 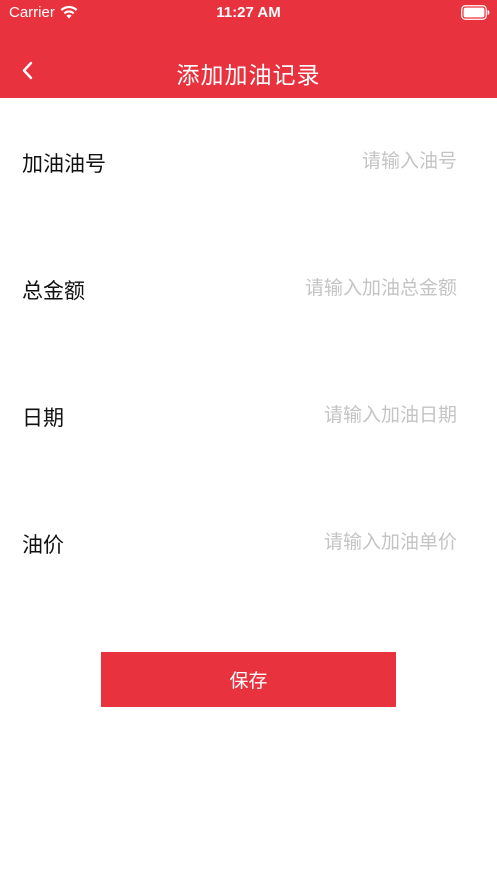 I want to click on page-title: 添加加油记录, so click(x=248, y=76).